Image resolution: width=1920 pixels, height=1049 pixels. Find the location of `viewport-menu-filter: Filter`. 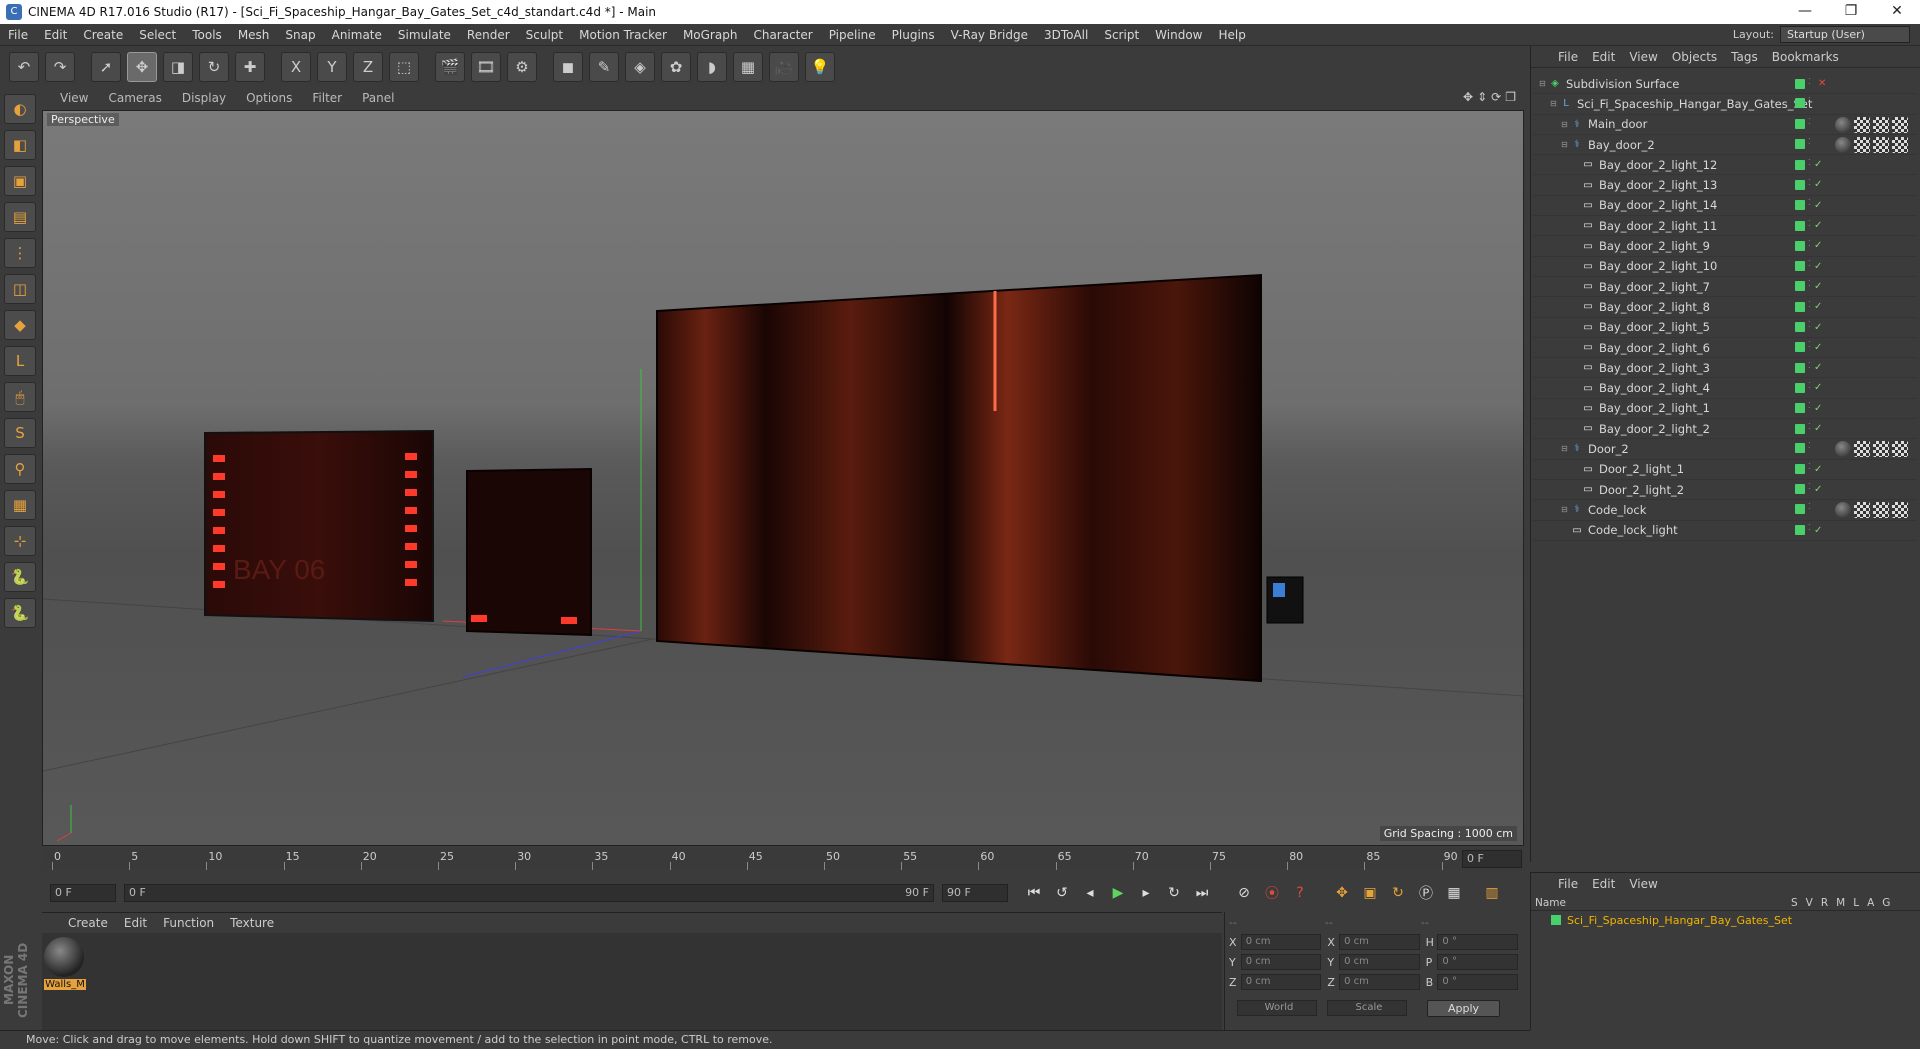

viewport-menu-filter: Filter is located at coordinates (327, 98).